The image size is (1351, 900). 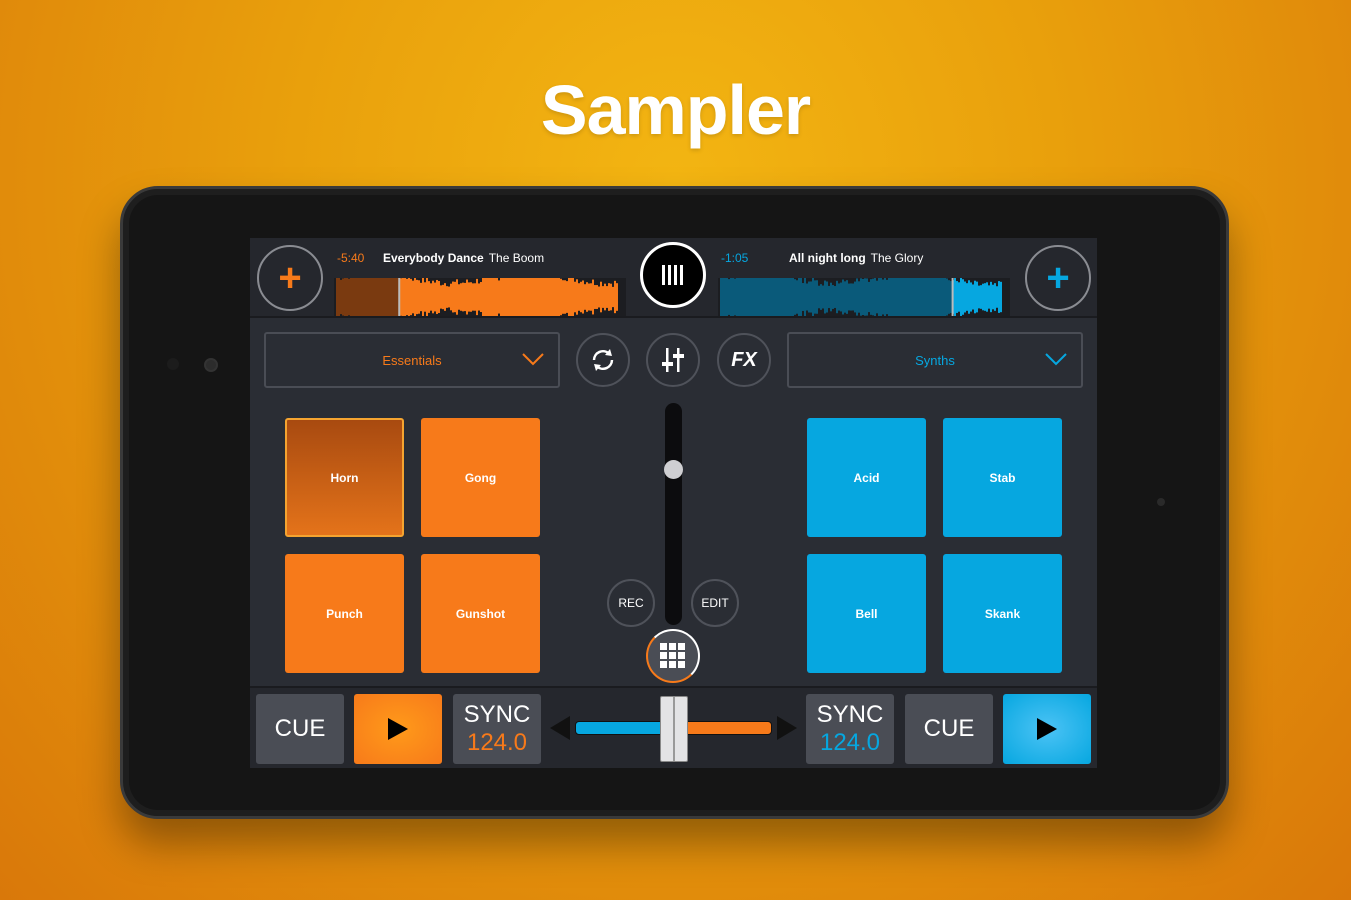 What do you see at coordinates (673, 360) in the screenshot?
I see `mixer-button` at bounding box center [673, 360].